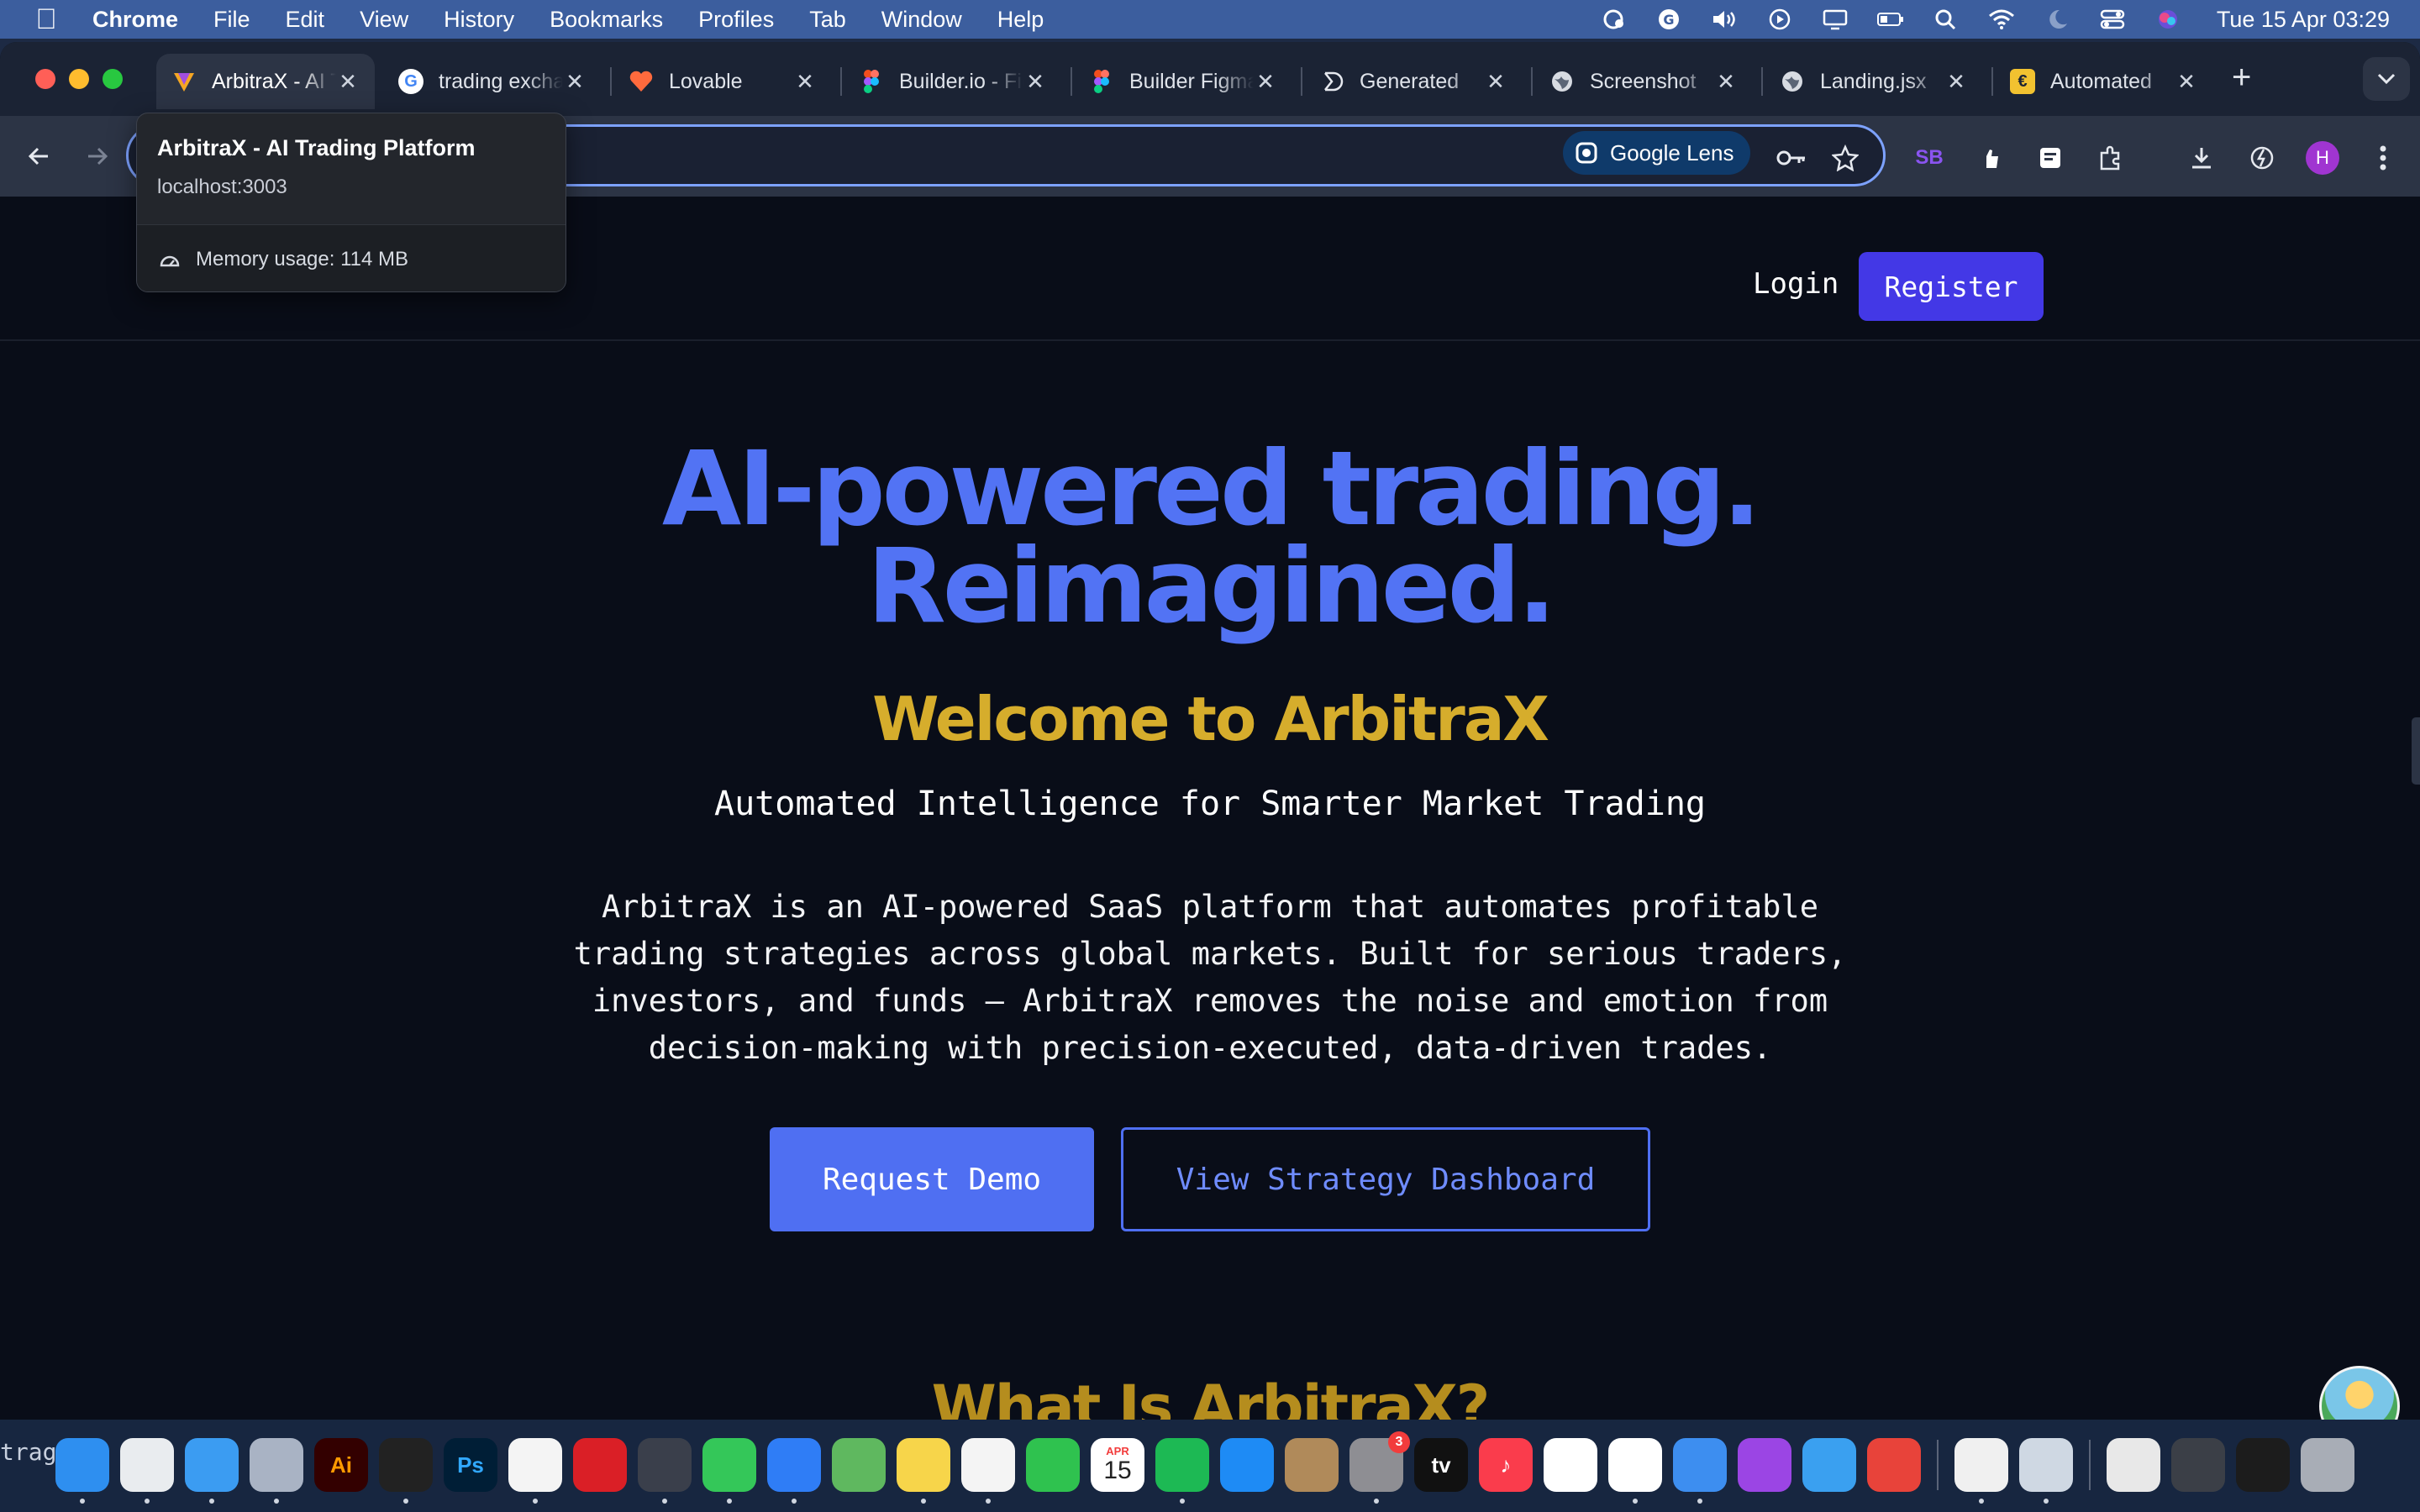 The image size is (2420, 1512). What do you see at coordinates (1117, 1465) in the screenshot?
I see `dock-calendar-icon: APR 15` at bounding box center [1117, 1465].